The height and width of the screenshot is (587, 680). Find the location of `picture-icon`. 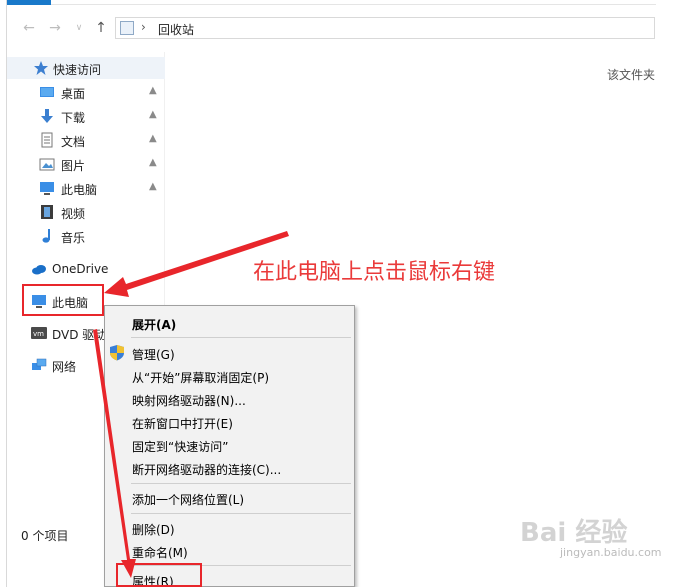

picture-icon is located at coordinates (47, 164).